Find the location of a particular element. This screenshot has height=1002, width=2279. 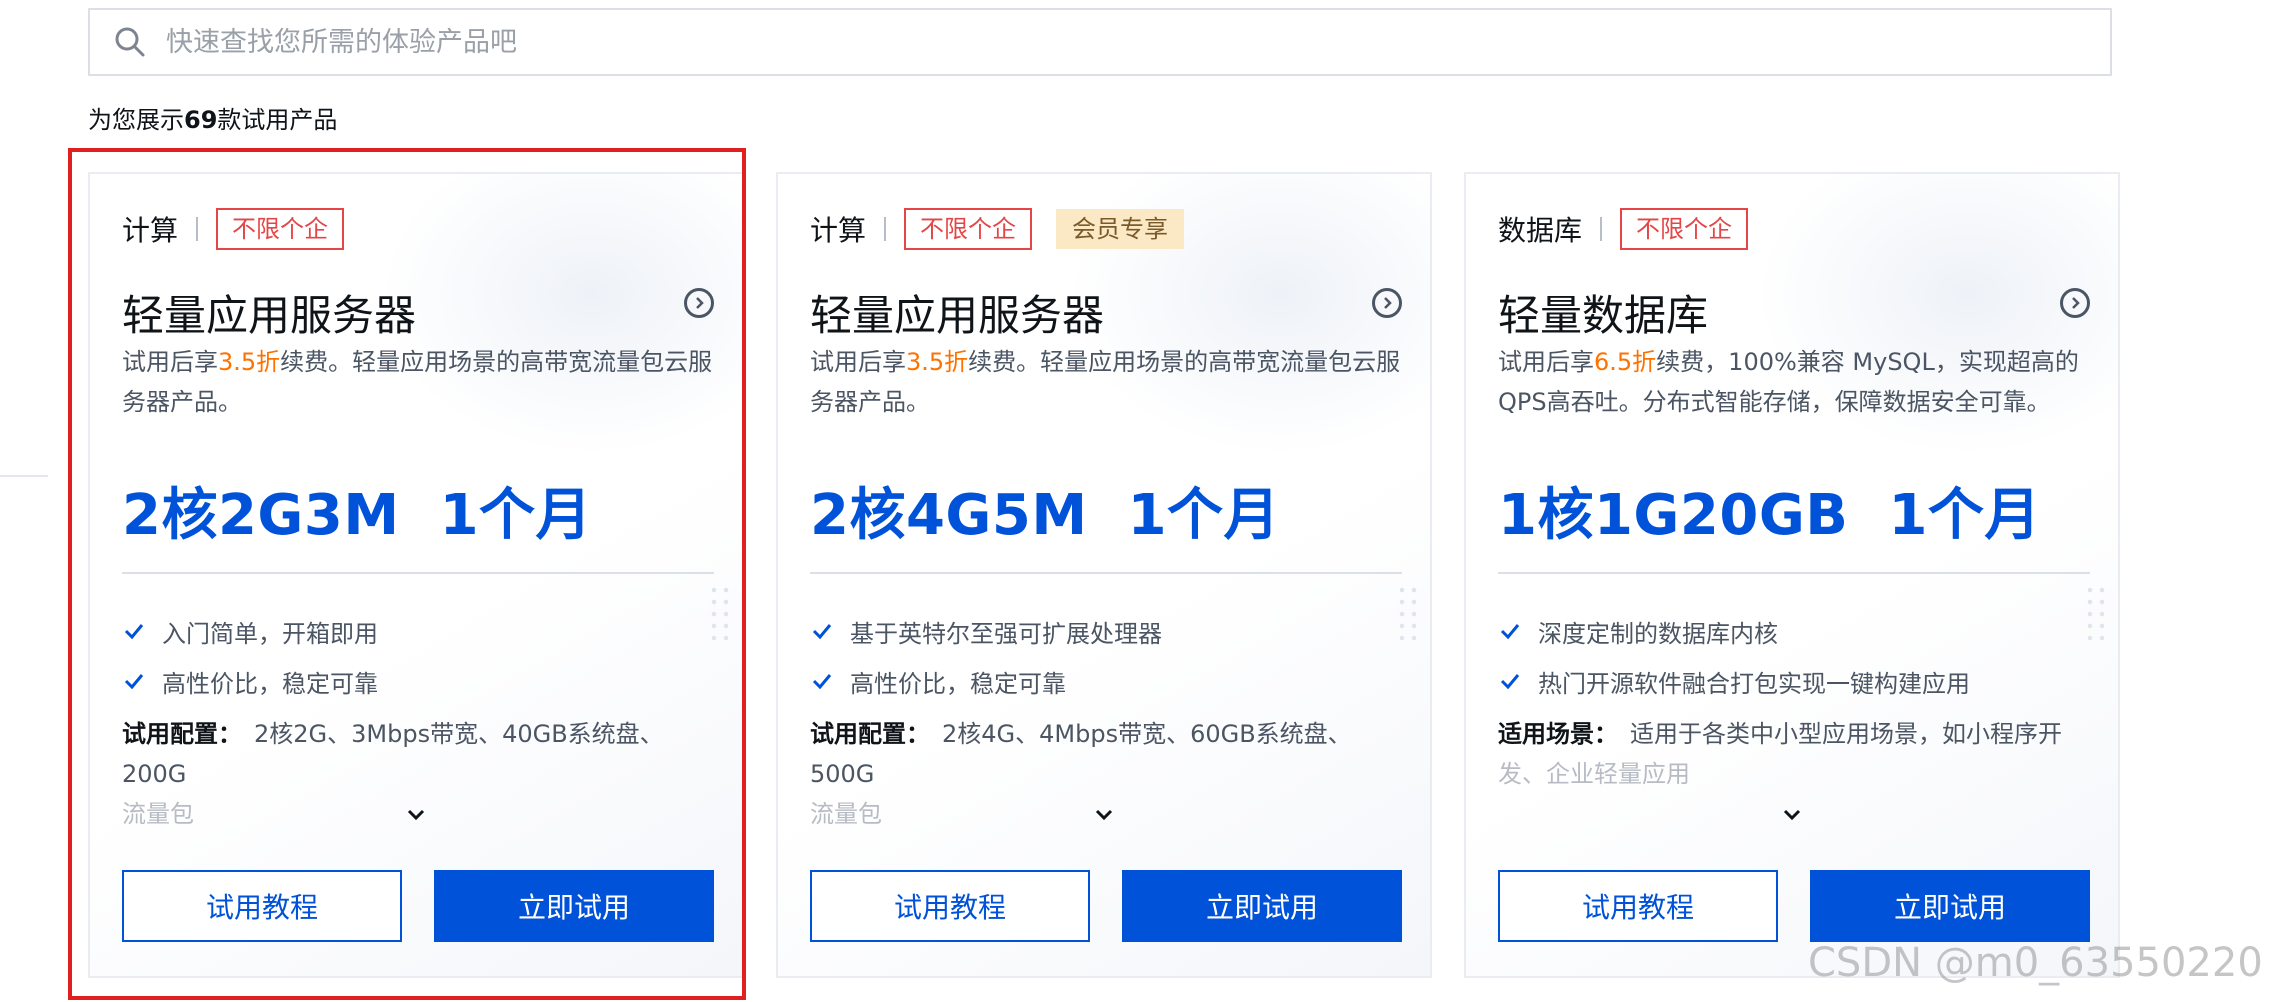

feature-list: 基于英特尔至强可扩展处理器 高性价比，稳定可靠 is located at coordinates (986, 656).